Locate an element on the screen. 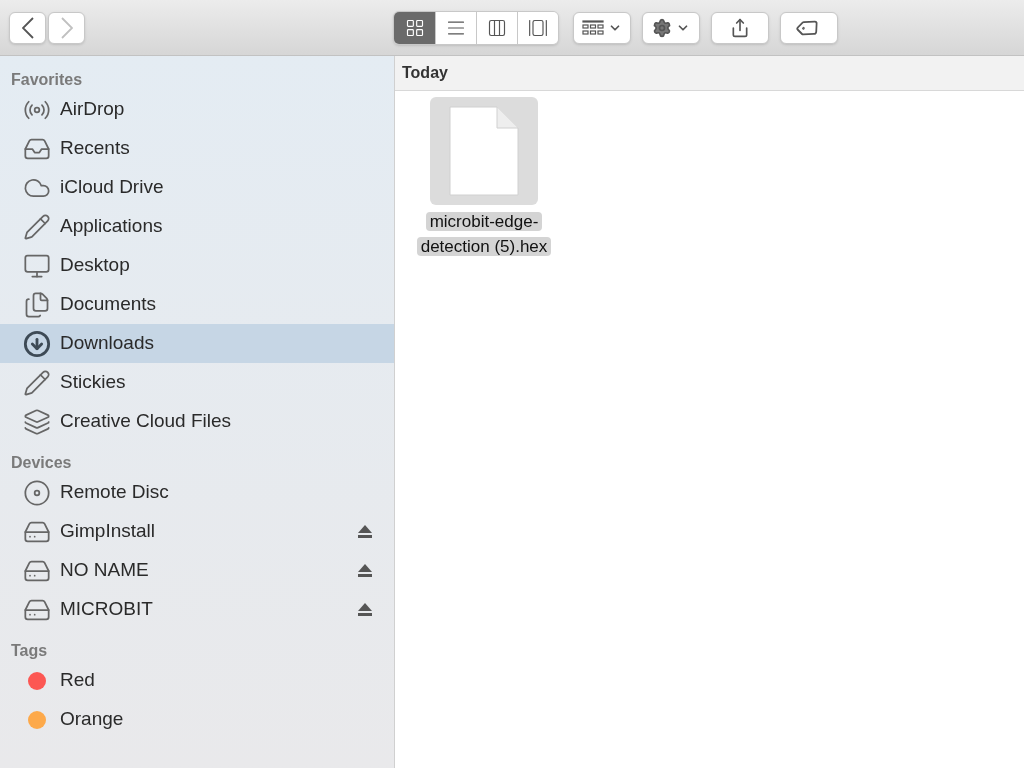  item-label: Downloads is located at coordinates (107, 343).